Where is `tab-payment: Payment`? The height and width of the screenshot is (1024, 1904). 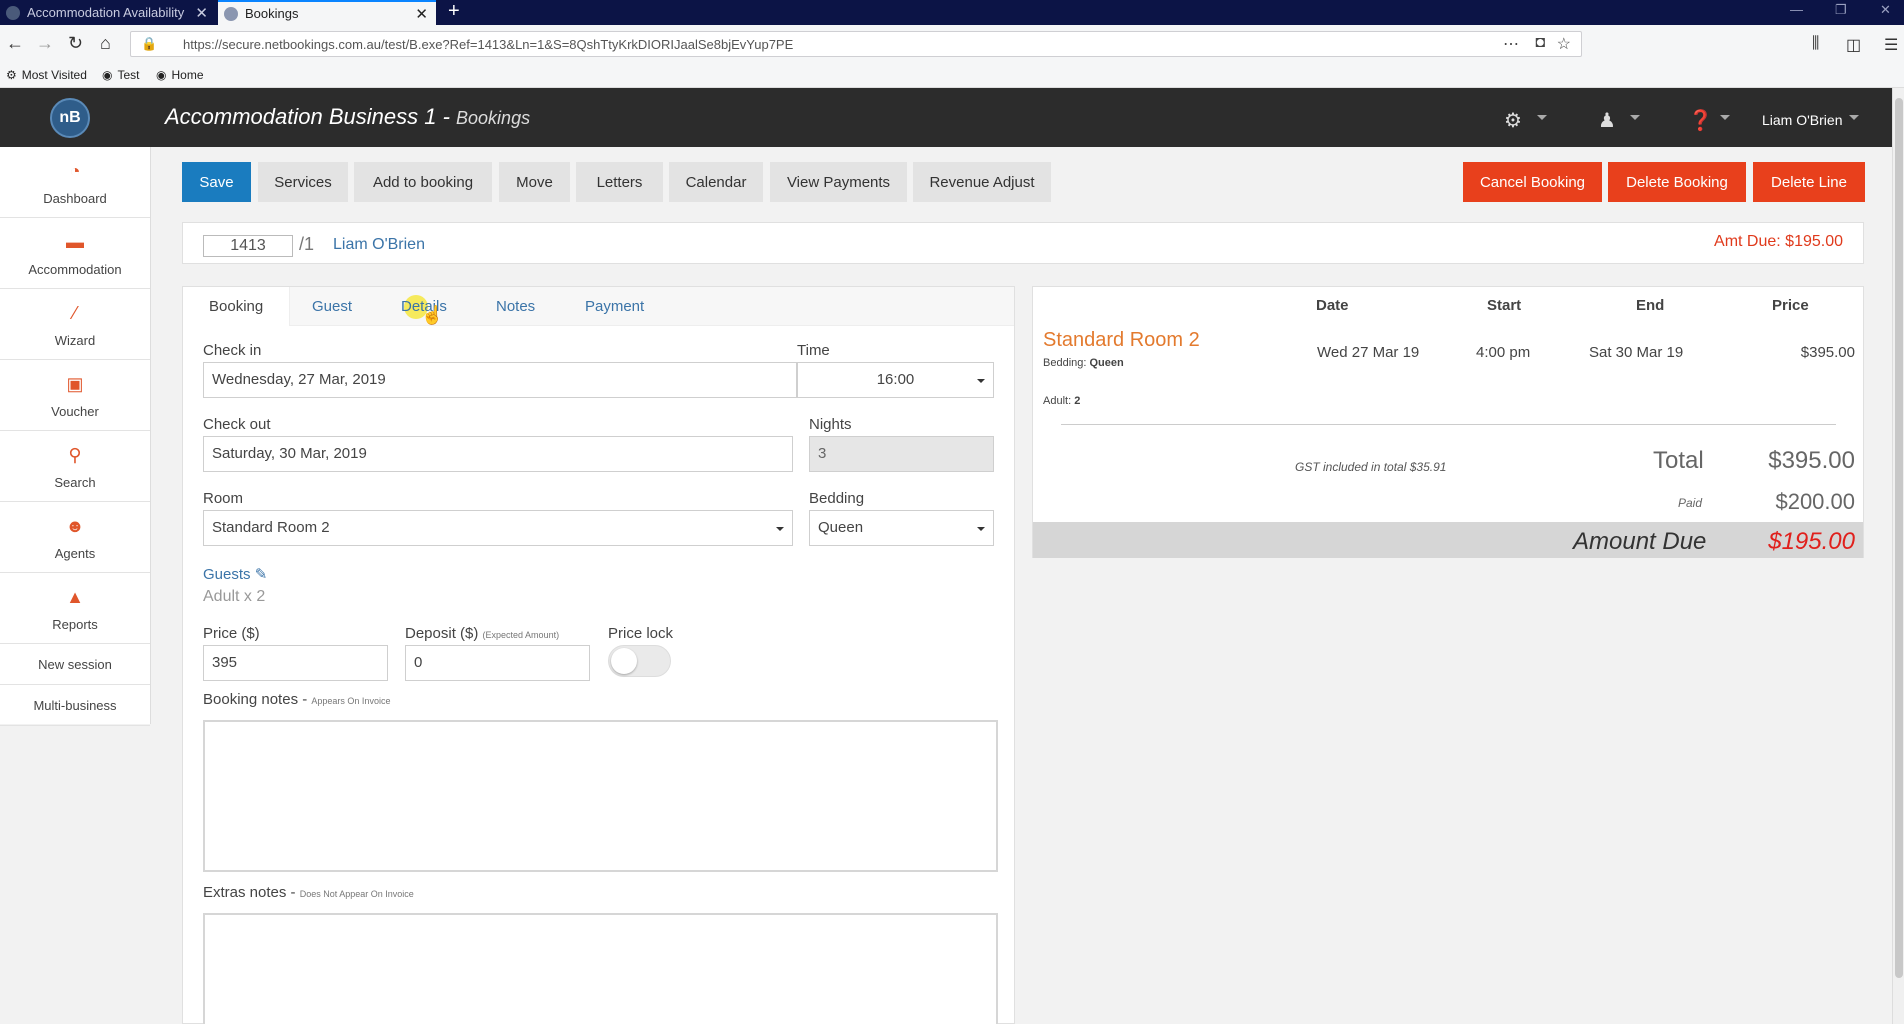
tab-payment: Payment is located at coordinates (614, 306).